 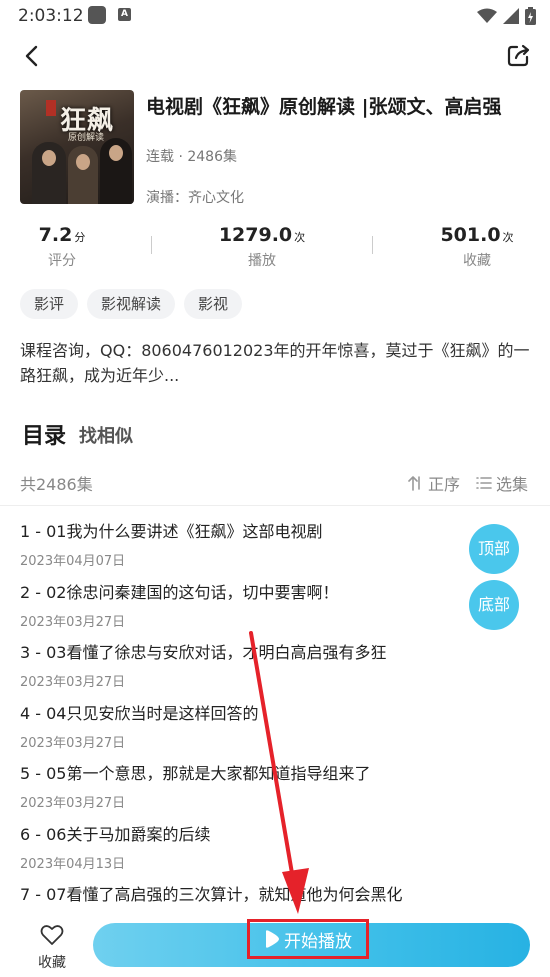 What do you see at coordinates (179, 592) in the screenshot?
I see `episode-title: 2 - 02徐忠问秦建国的这句话，切中要害啊！` at bounding box center [179, 592].